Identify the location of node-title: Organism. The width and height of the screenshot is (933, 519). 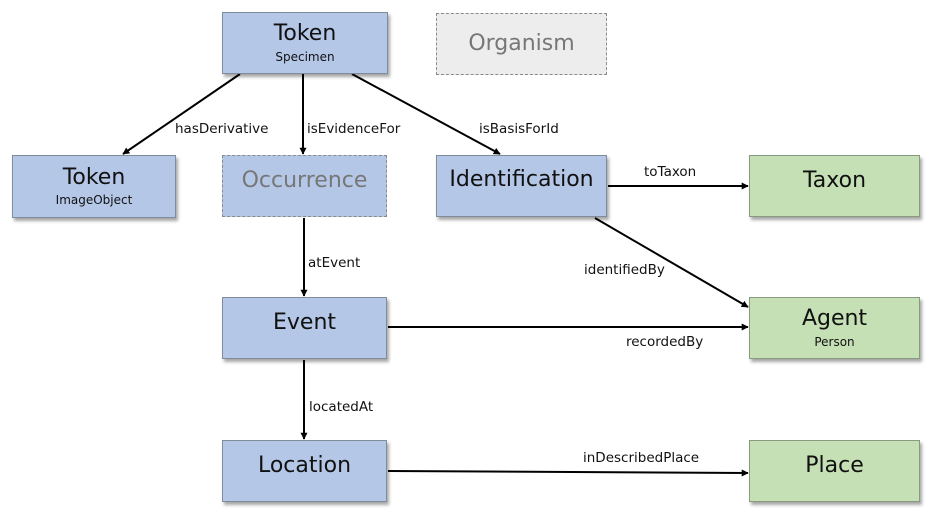
(521, 43).